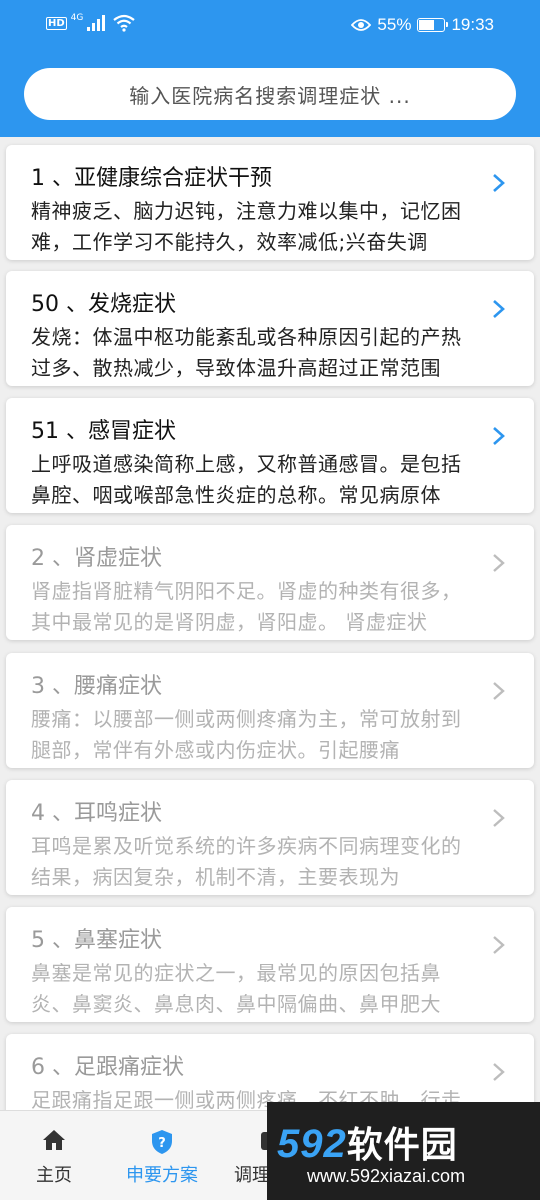  Describe the element at coordinates (162, 1175) in the screenshot. I see `tab-label: 申要方案` at that location.